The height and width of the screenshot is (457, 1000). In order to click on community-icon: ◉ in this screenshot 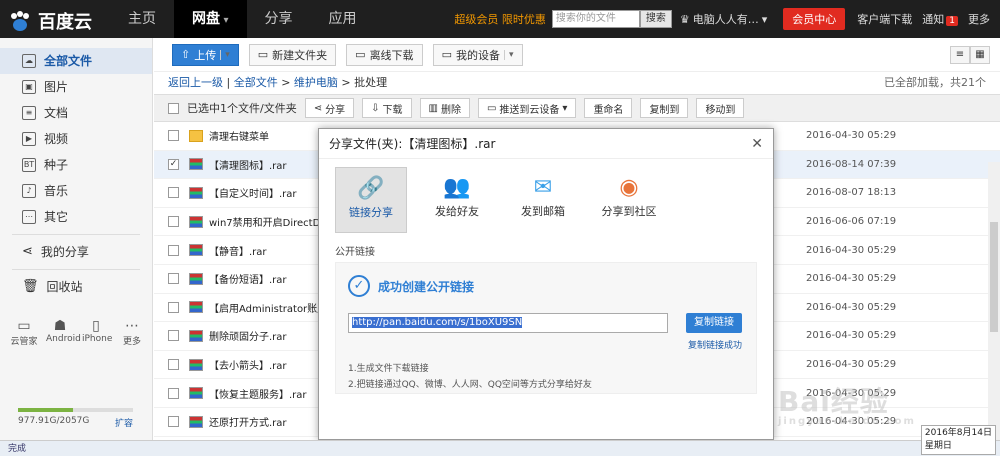, I will do `click(629, 187)`.